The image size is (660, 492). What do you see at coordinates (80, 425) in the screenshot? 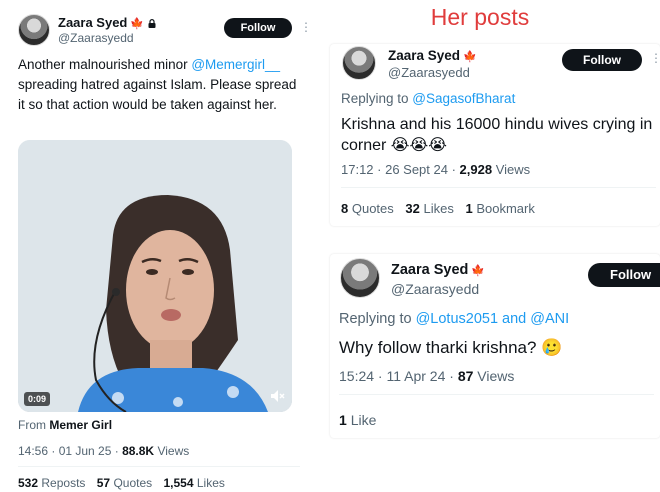
I see `source-link: Memer Girl` at bounding box center [80, 425].